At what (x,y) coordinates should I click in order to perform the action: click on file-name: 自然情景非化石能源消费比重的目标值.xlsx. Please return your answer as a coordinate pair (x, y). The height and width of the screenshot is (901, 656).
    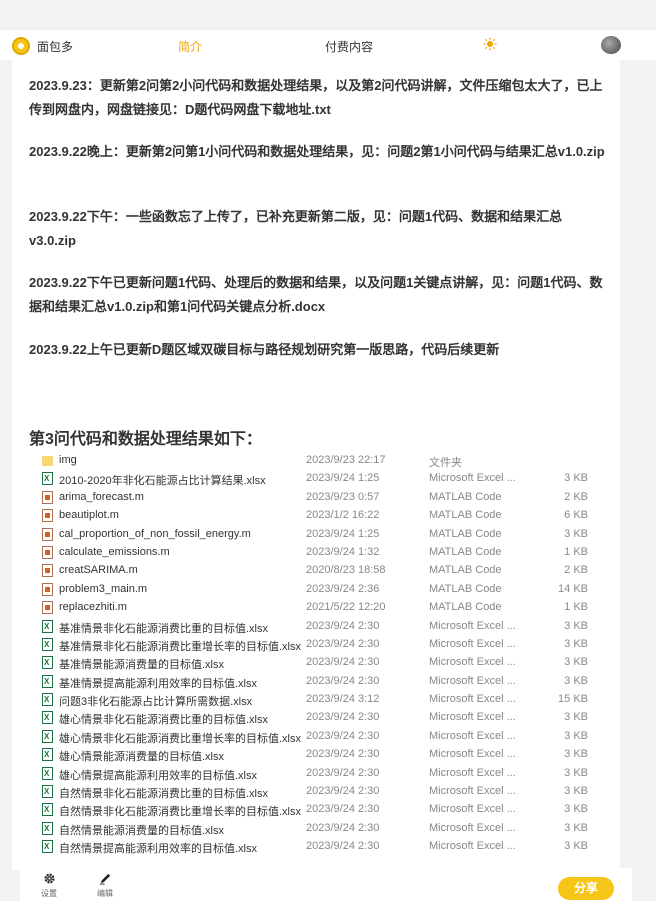
    Looking at the image, I should click on (163, 794).